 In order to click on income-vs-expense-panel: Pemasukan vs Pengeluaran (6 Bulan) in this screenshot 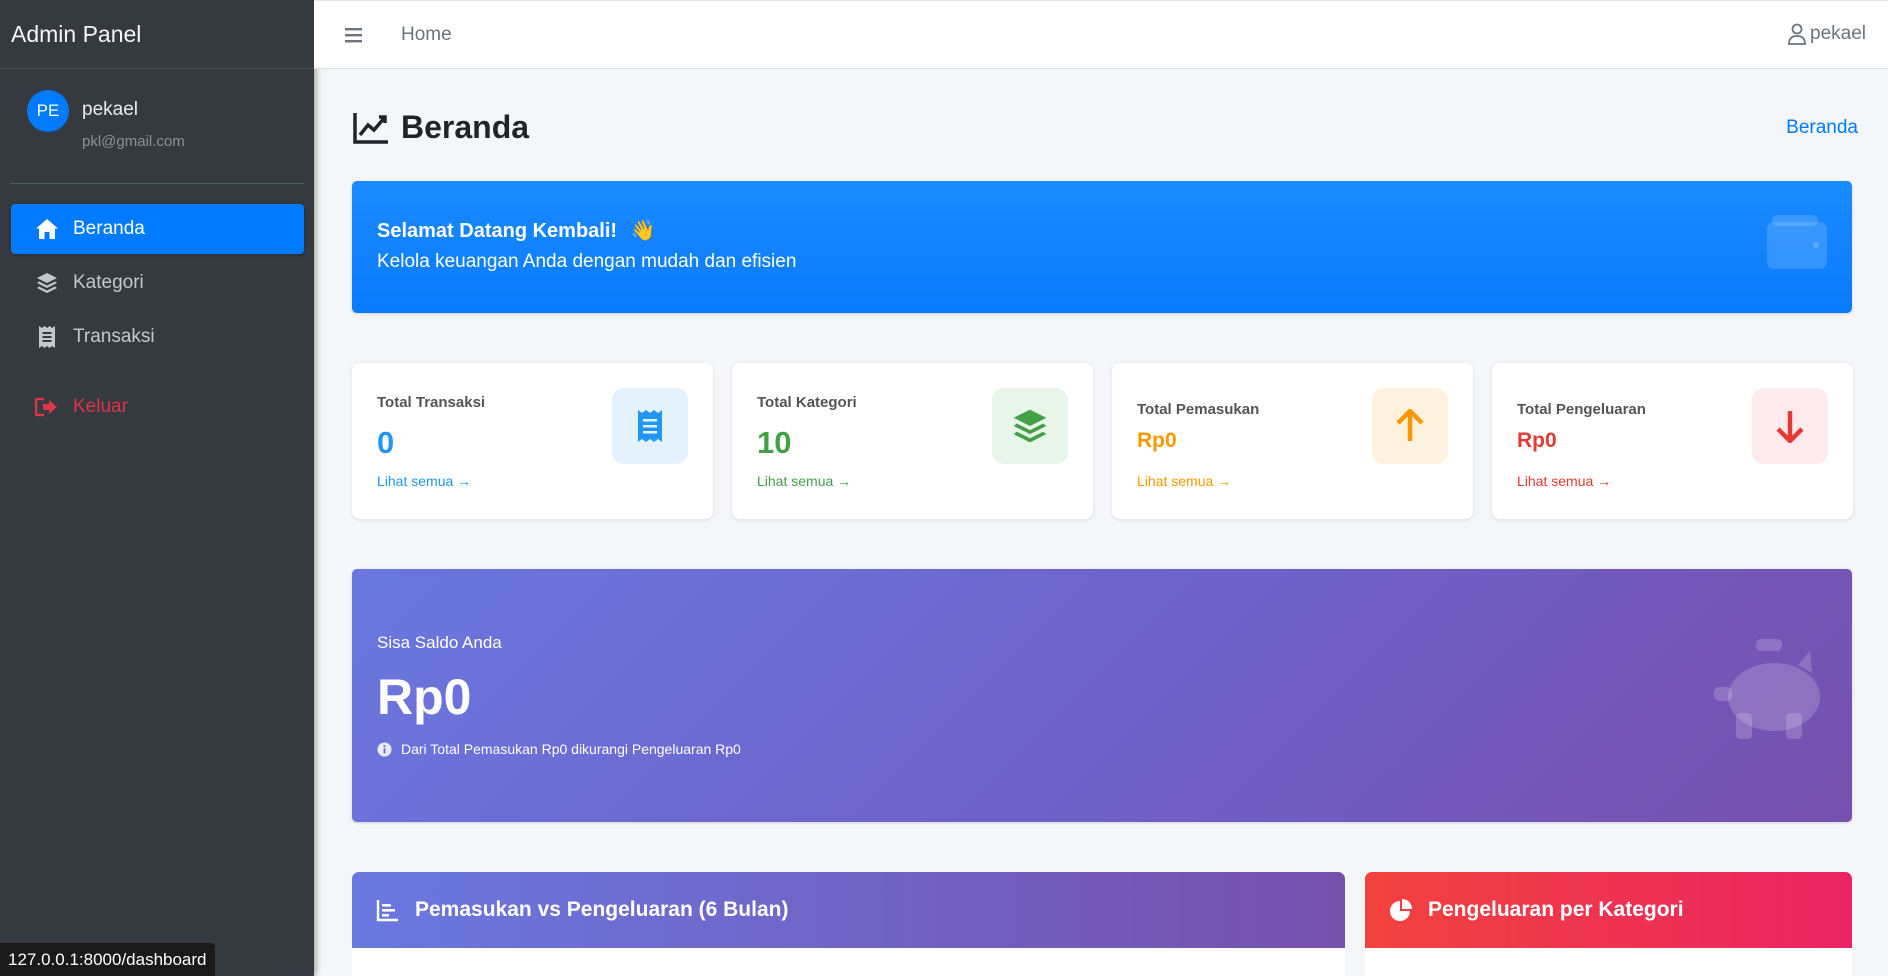, I will do `click(848, 924)`.